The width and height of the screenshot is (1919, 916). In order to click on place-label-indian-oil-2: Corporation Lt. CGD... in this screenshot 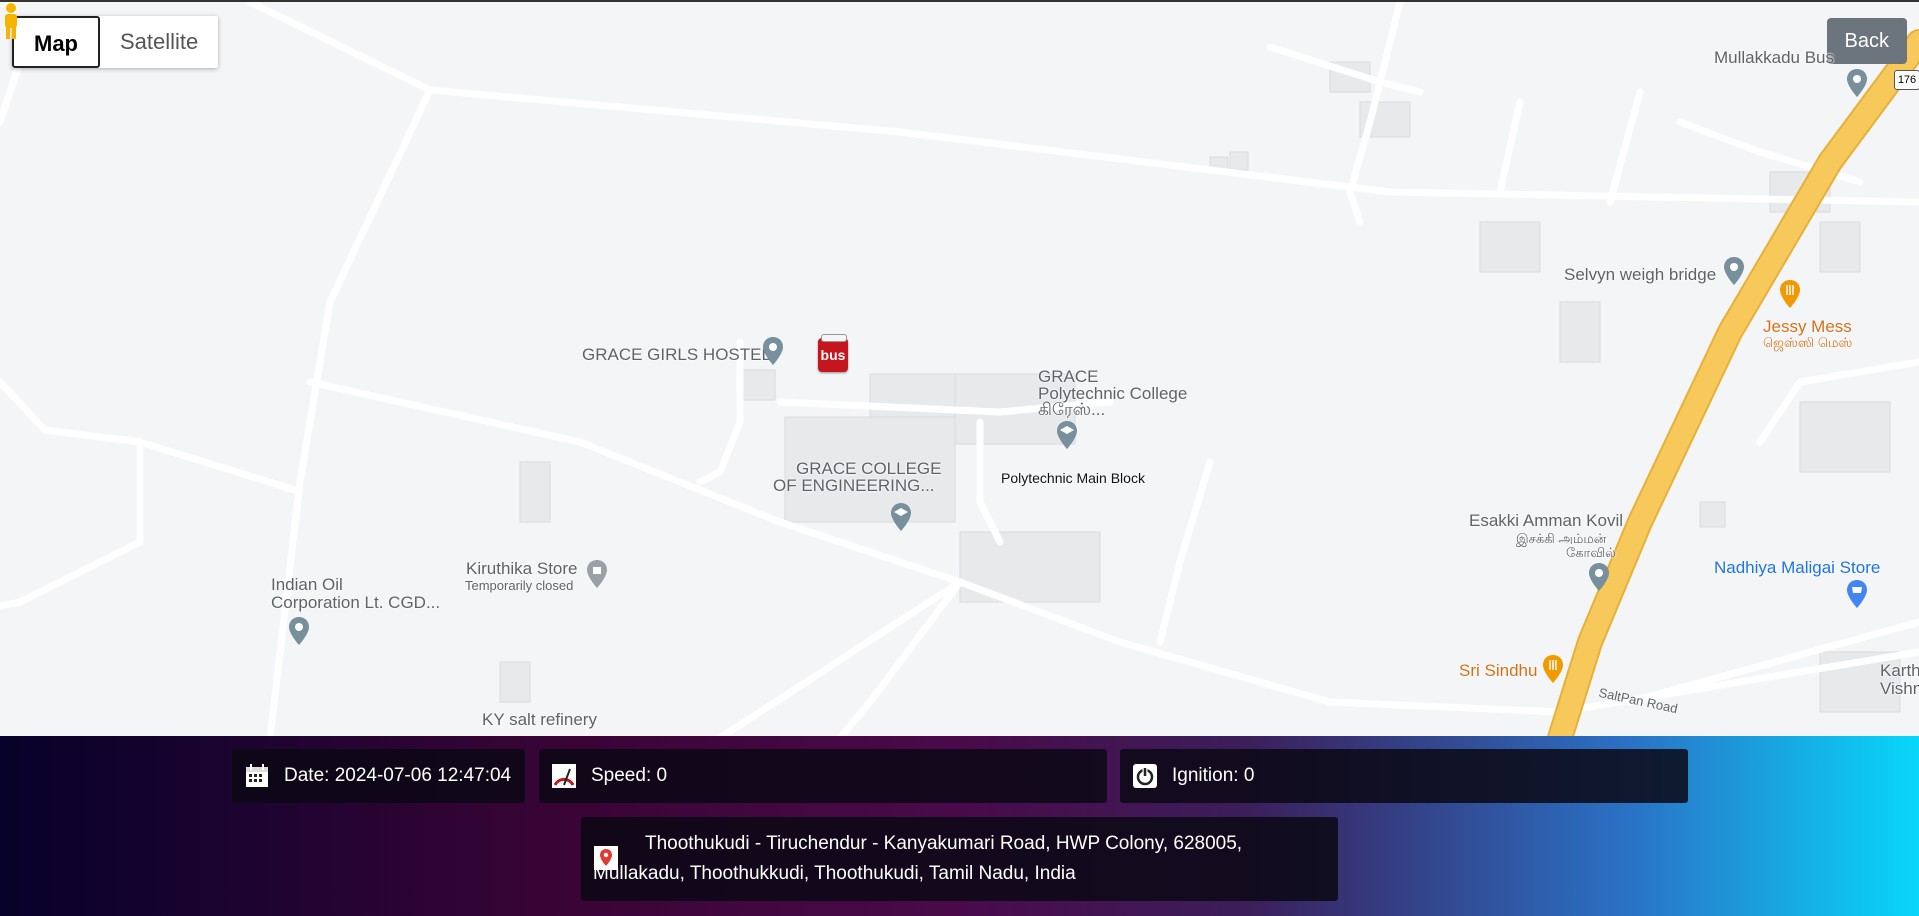, I will do `click(356, 602)`.